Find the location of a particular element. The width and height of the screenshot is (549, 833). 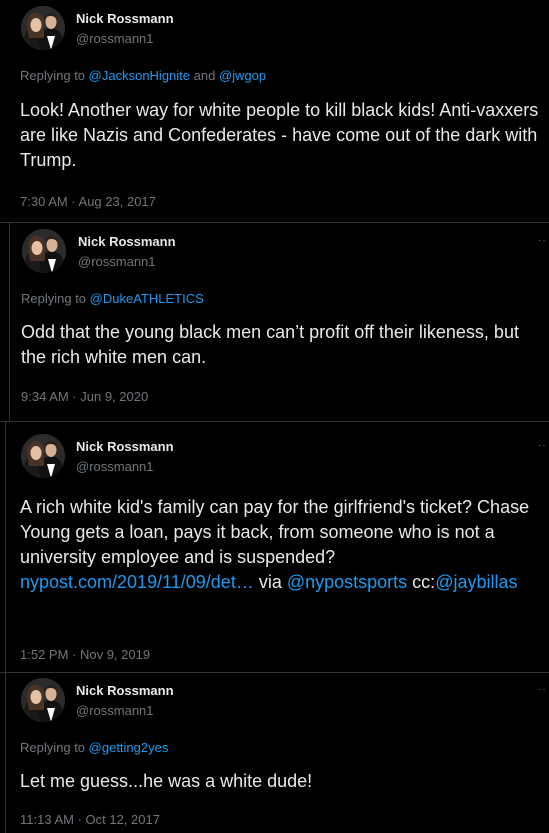

reply-mention-link: @JacksonHignite is located at coordinates (139, 75).